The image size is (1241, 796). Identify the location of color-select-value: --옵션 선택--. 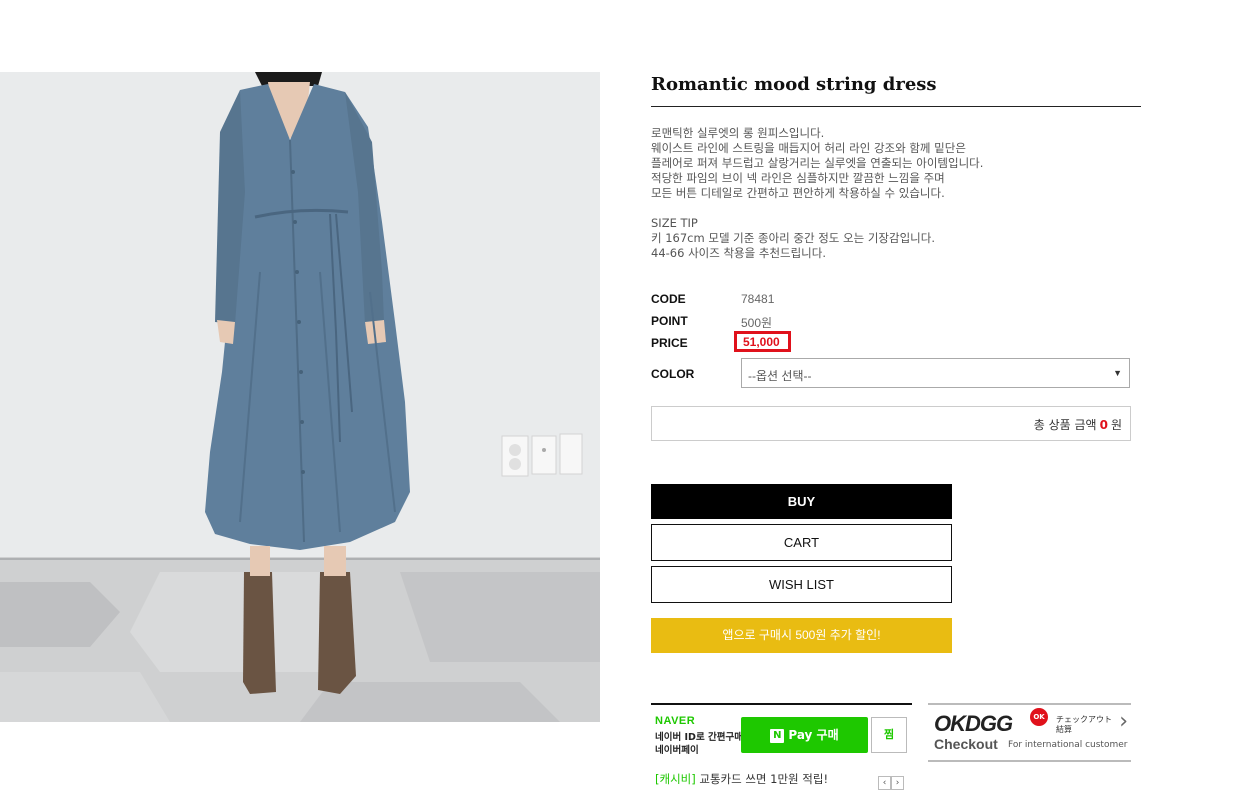
(780, 376).